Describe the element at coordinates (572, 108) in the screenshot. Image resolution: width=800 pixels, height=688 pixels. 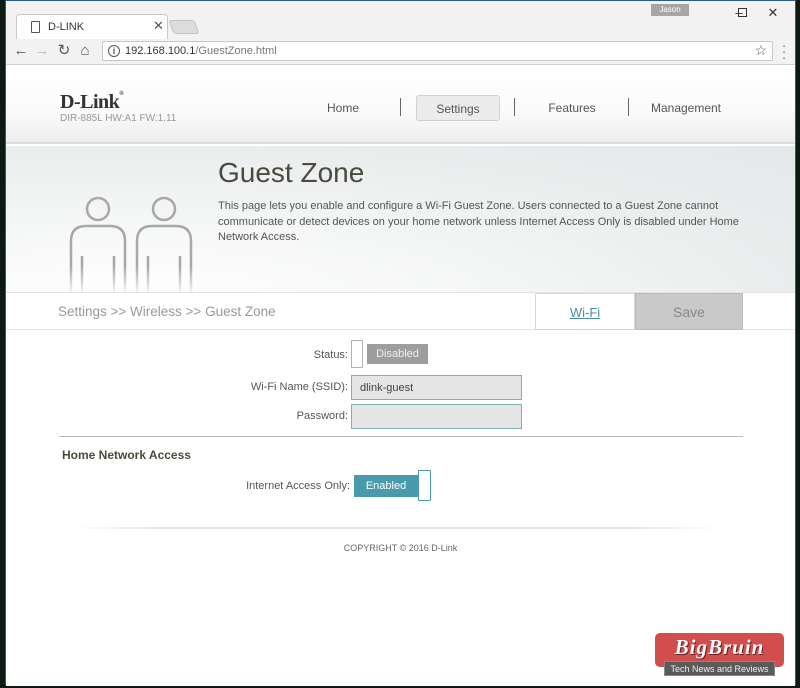
I see `nav-features: Features` at that location.